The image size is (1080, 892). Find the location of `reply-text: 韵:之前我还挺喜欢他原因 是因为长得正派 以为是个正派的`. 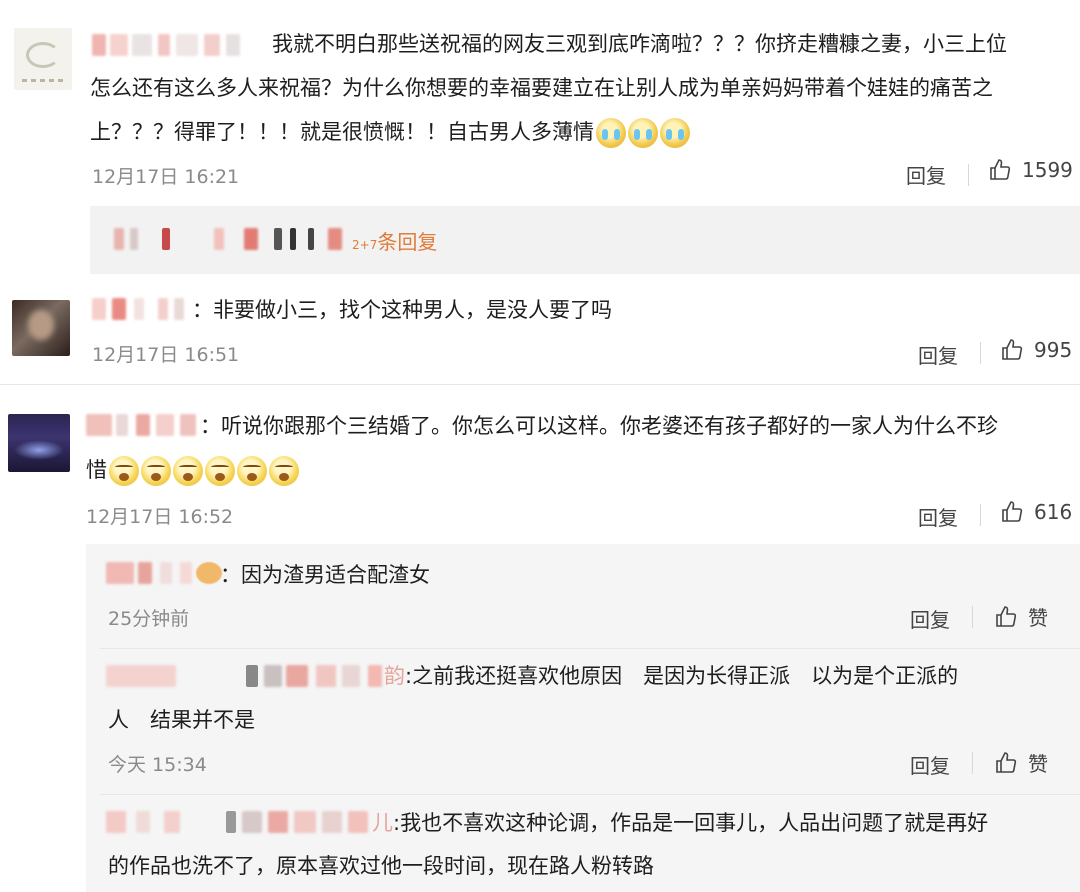

reply-text: 韵:之前我还挺喜欢他原因 是因为长得正派 以为是个正派的 is located at coordinates (671, 676).